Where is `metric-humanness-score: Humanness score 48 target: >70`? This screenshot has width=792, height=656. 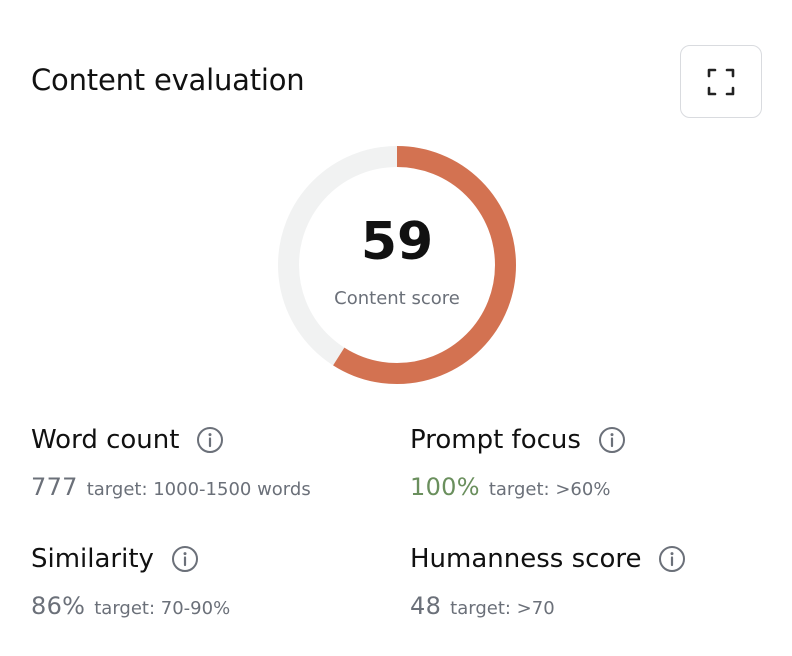
metric-humanness-score: Humanness score 48 target: >70 is located at coordinates (590, 581).